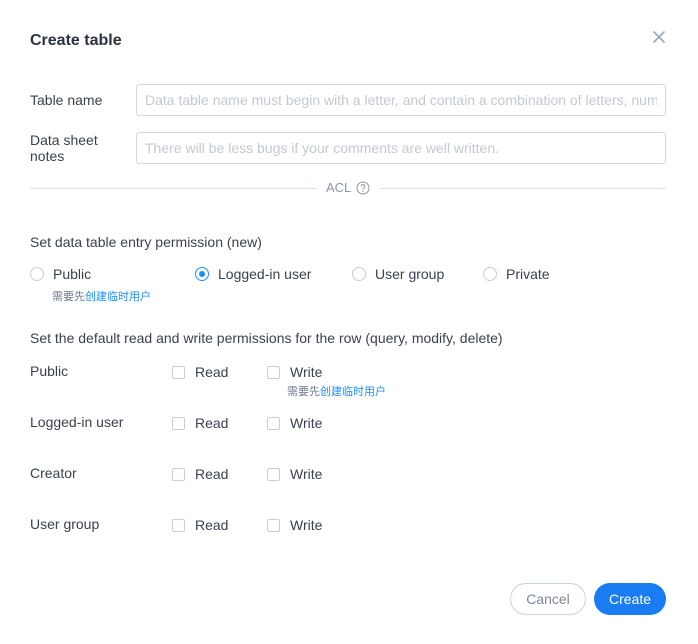 Image resolution: width=698 pixels, height=644 pixels. I want to click on radio-user-group-control, so click(359, 274).